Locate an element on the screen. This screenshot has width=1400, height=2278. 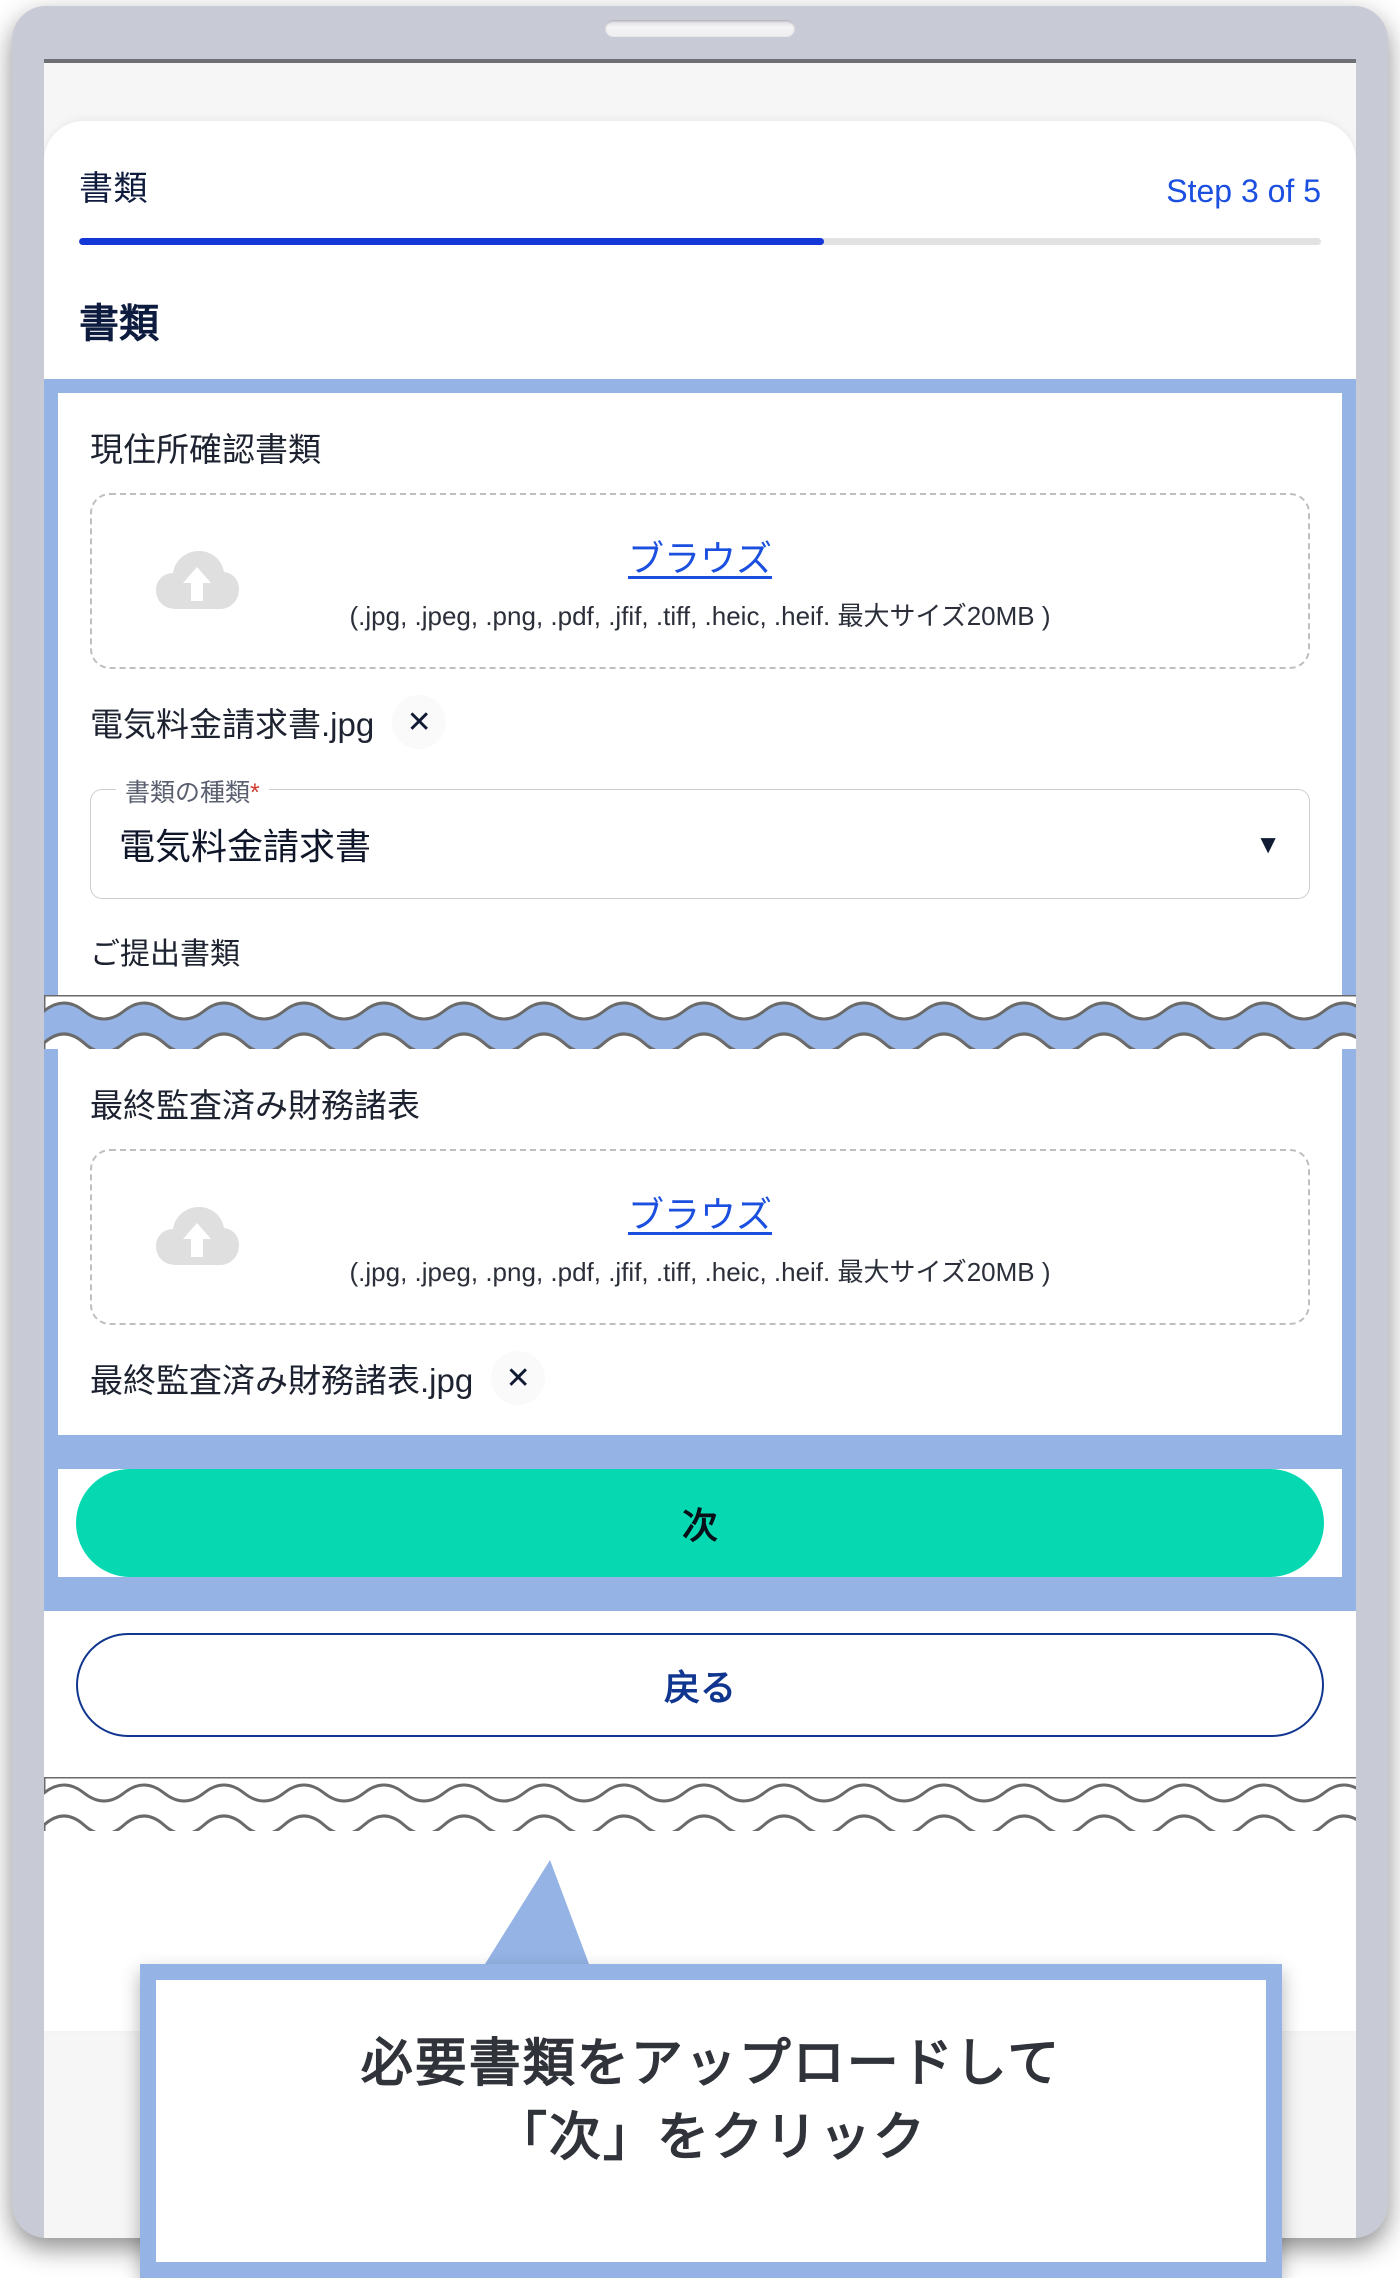
torn-divider-top is located at coordinates (700, 1022).